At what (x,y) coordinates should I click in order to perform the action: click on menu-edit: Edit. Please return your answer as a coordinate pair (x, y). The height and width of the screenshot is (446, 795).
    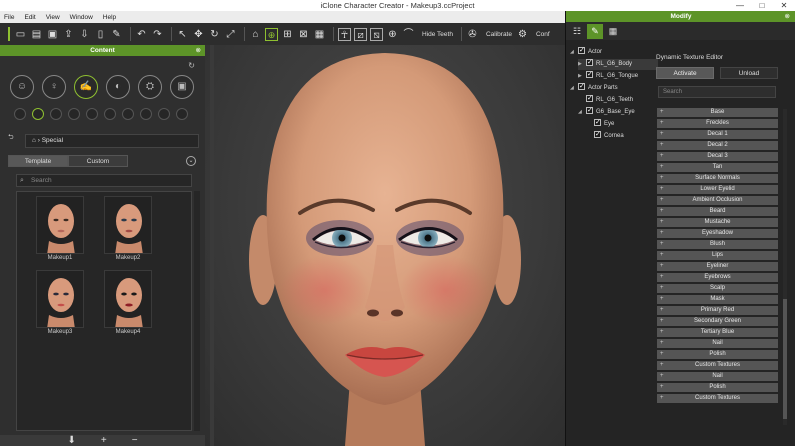
    Looking at the image, I should click on (29, 17).